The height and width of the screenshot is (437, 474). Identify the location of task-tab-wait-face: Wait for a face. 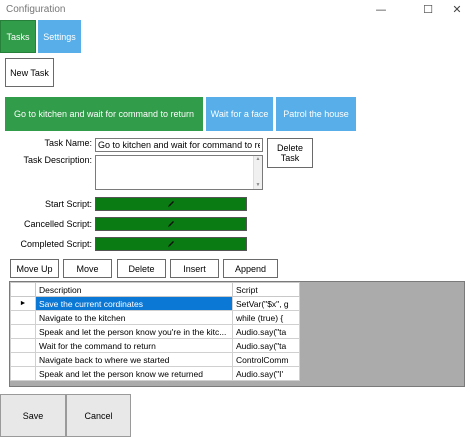
(239, 114).